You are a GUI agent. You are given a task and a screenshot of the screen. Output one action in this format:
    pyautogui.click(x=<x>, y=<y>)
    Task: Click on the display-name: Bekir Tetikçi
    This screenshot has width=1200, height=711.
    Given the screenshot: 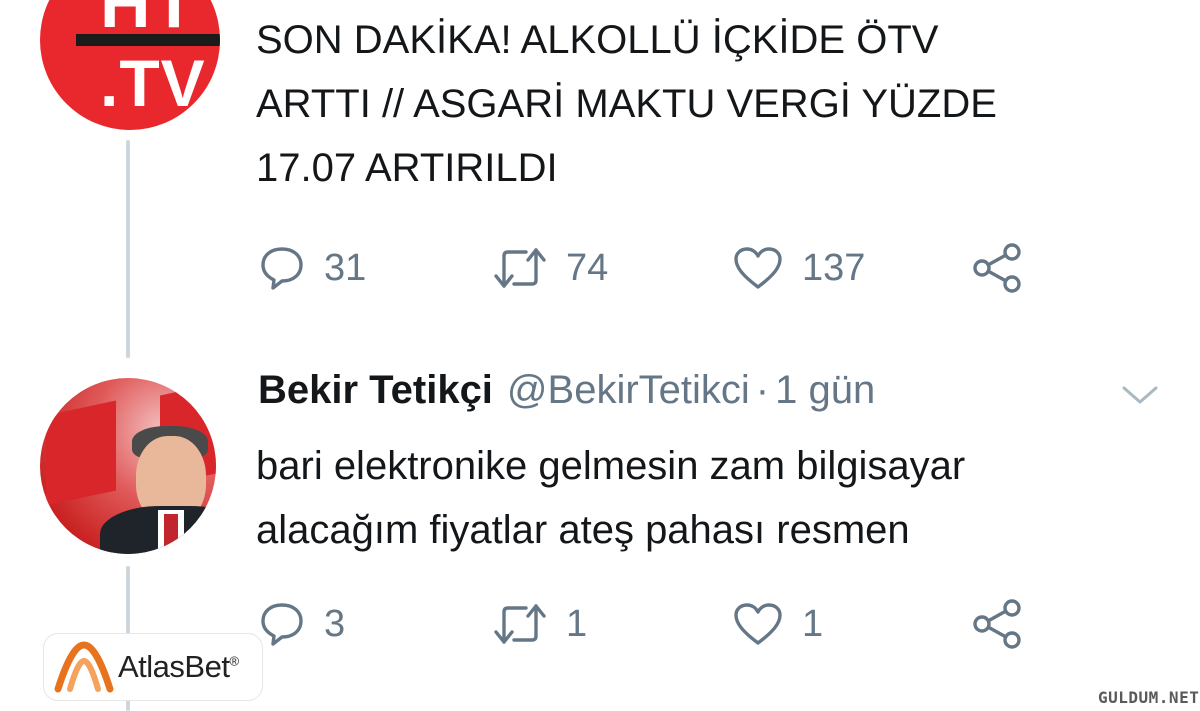 What is the action you would take?
    pyautogui.click(x=375, y=390)
    